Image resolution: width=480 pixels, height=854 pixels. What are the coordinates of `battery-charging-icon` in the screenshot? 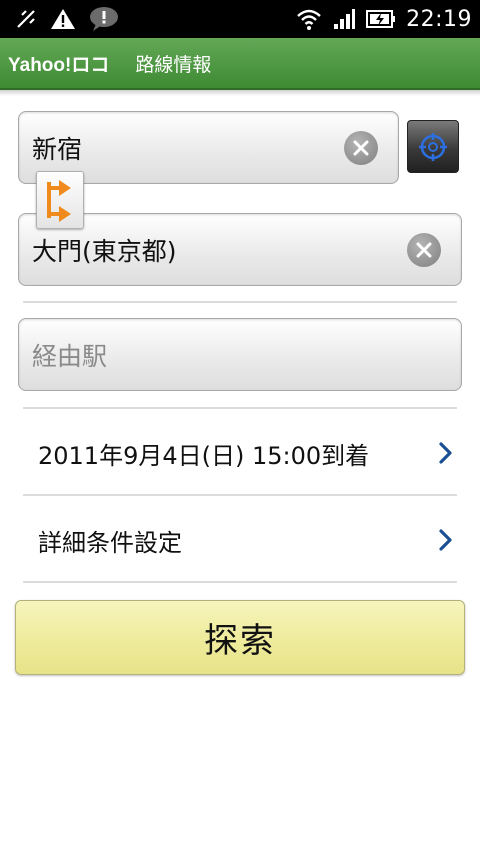 It's located at (381, 19).